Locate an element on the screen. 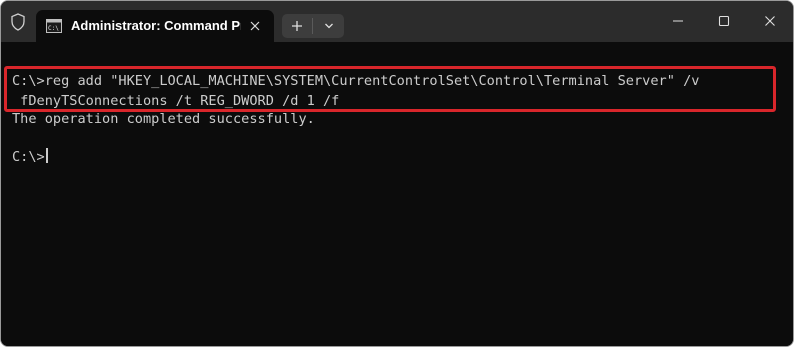 The image size is (794, 347). plus-icon is located at coordinates (297, 26).